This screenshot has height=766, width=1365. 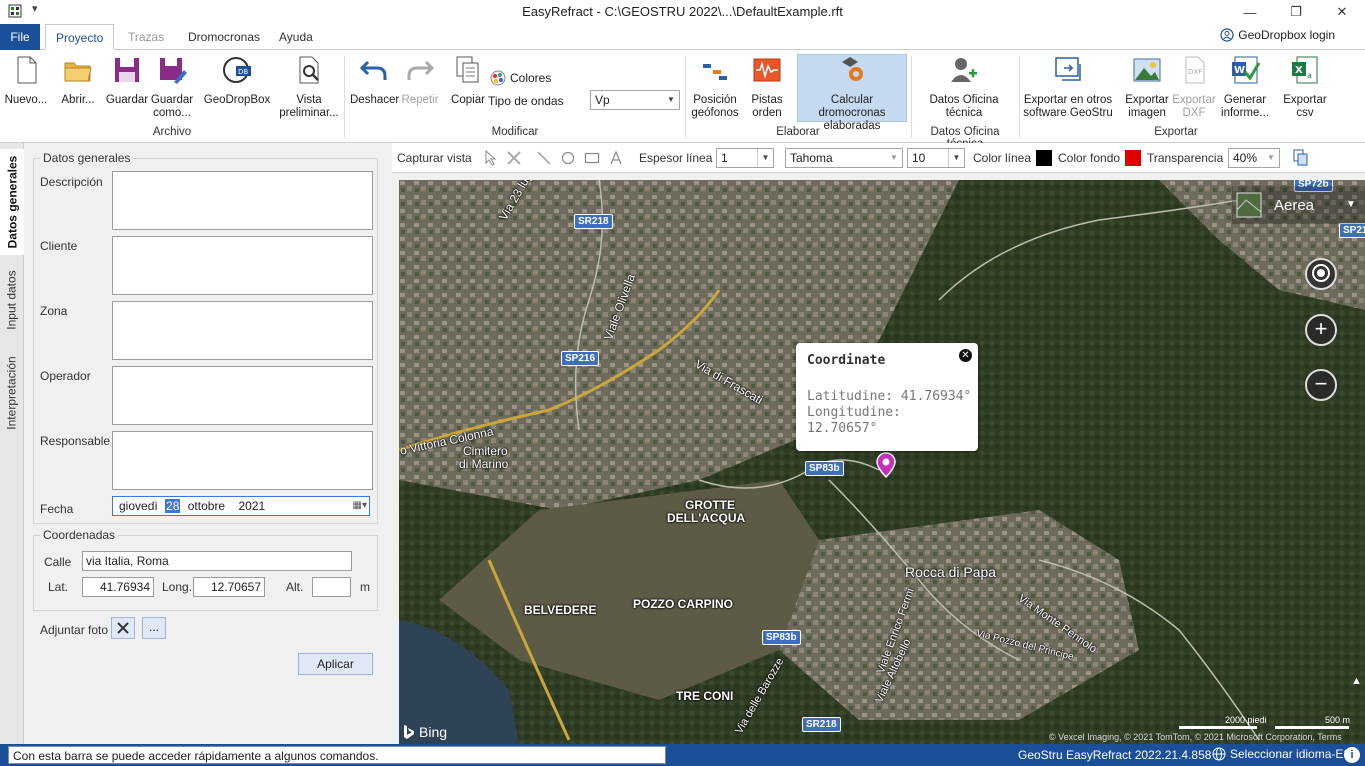 I want to click on lat-input: 41.76934, so click(x=118, y=587).